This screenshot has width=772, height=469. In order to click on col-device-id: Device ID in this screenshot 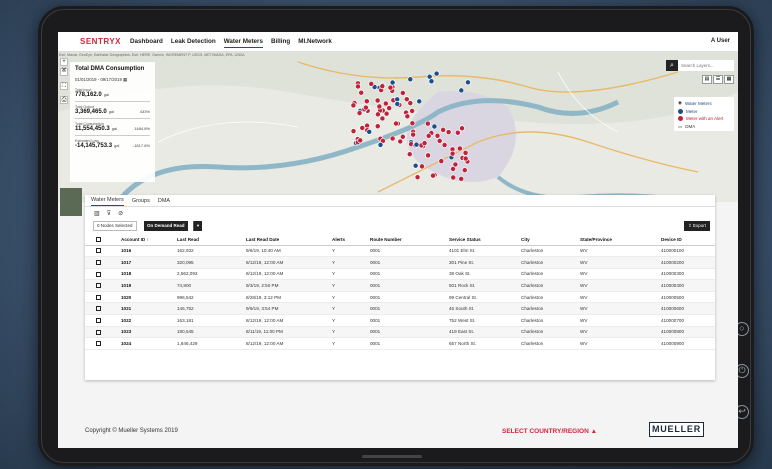, I will do `click(687, 240)`.